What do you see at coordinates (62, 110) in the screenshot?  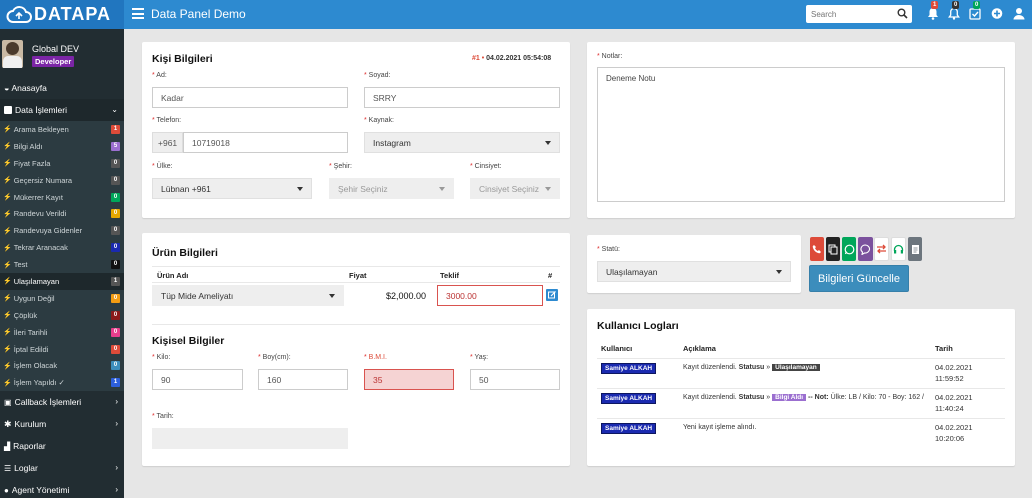 I see `sidebar-item-data-operations: Data İşlemleri ⌄` at bounding box center [62, 110].